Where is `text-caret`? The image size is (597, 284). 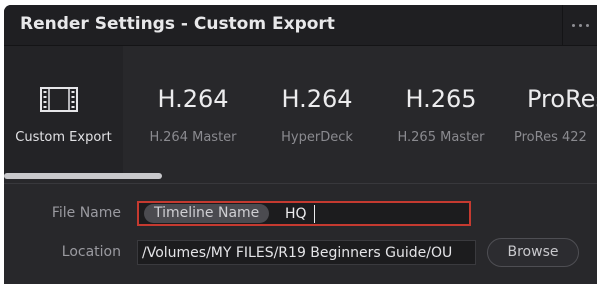 text-caret is located at coordinates (314, 214).